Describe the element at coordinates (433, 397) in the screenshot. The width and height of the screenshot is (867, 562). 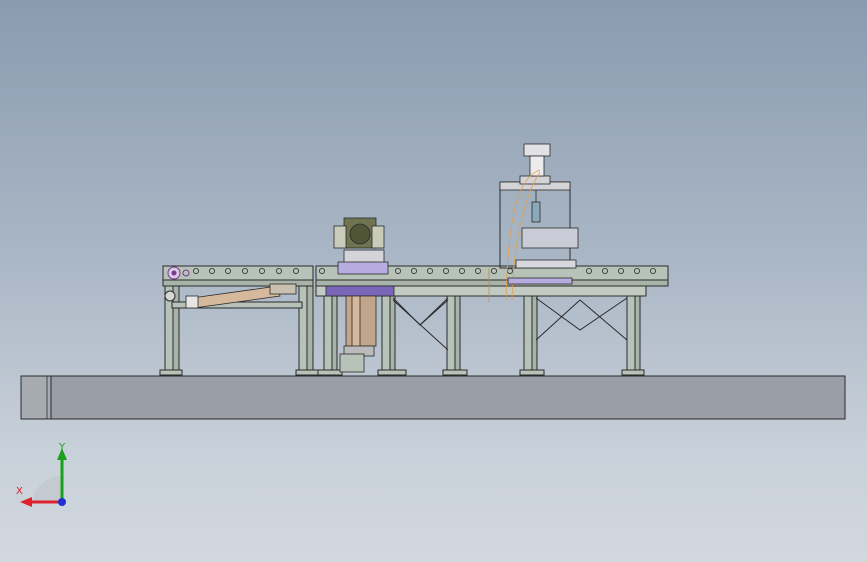
I see `base-platform` at that location.